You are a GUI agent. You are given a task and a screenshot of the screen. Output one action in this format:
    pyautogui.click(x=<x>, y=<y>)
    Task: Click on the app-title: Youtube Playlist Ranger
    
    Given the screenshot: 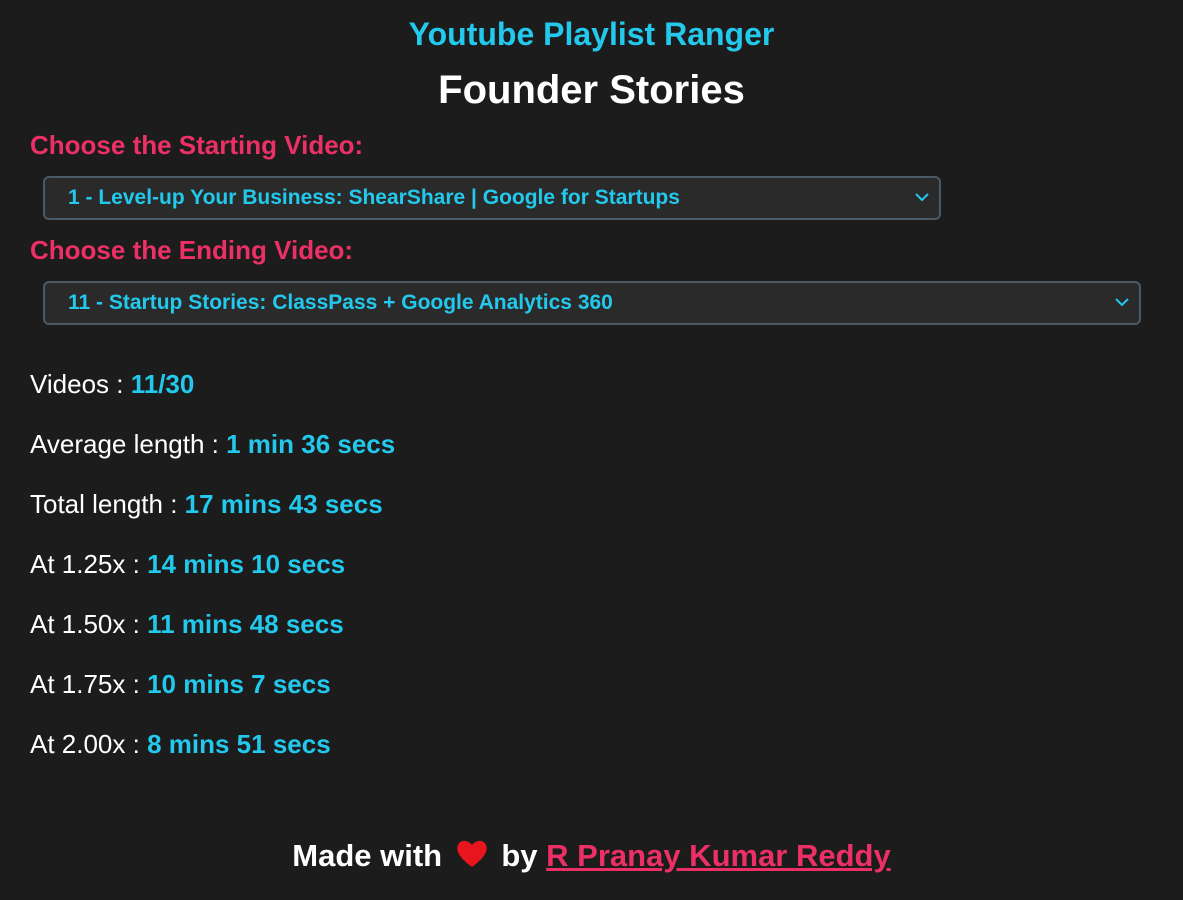 What is the action you would take?
    pyautogui.click(x=591, y=34)
    